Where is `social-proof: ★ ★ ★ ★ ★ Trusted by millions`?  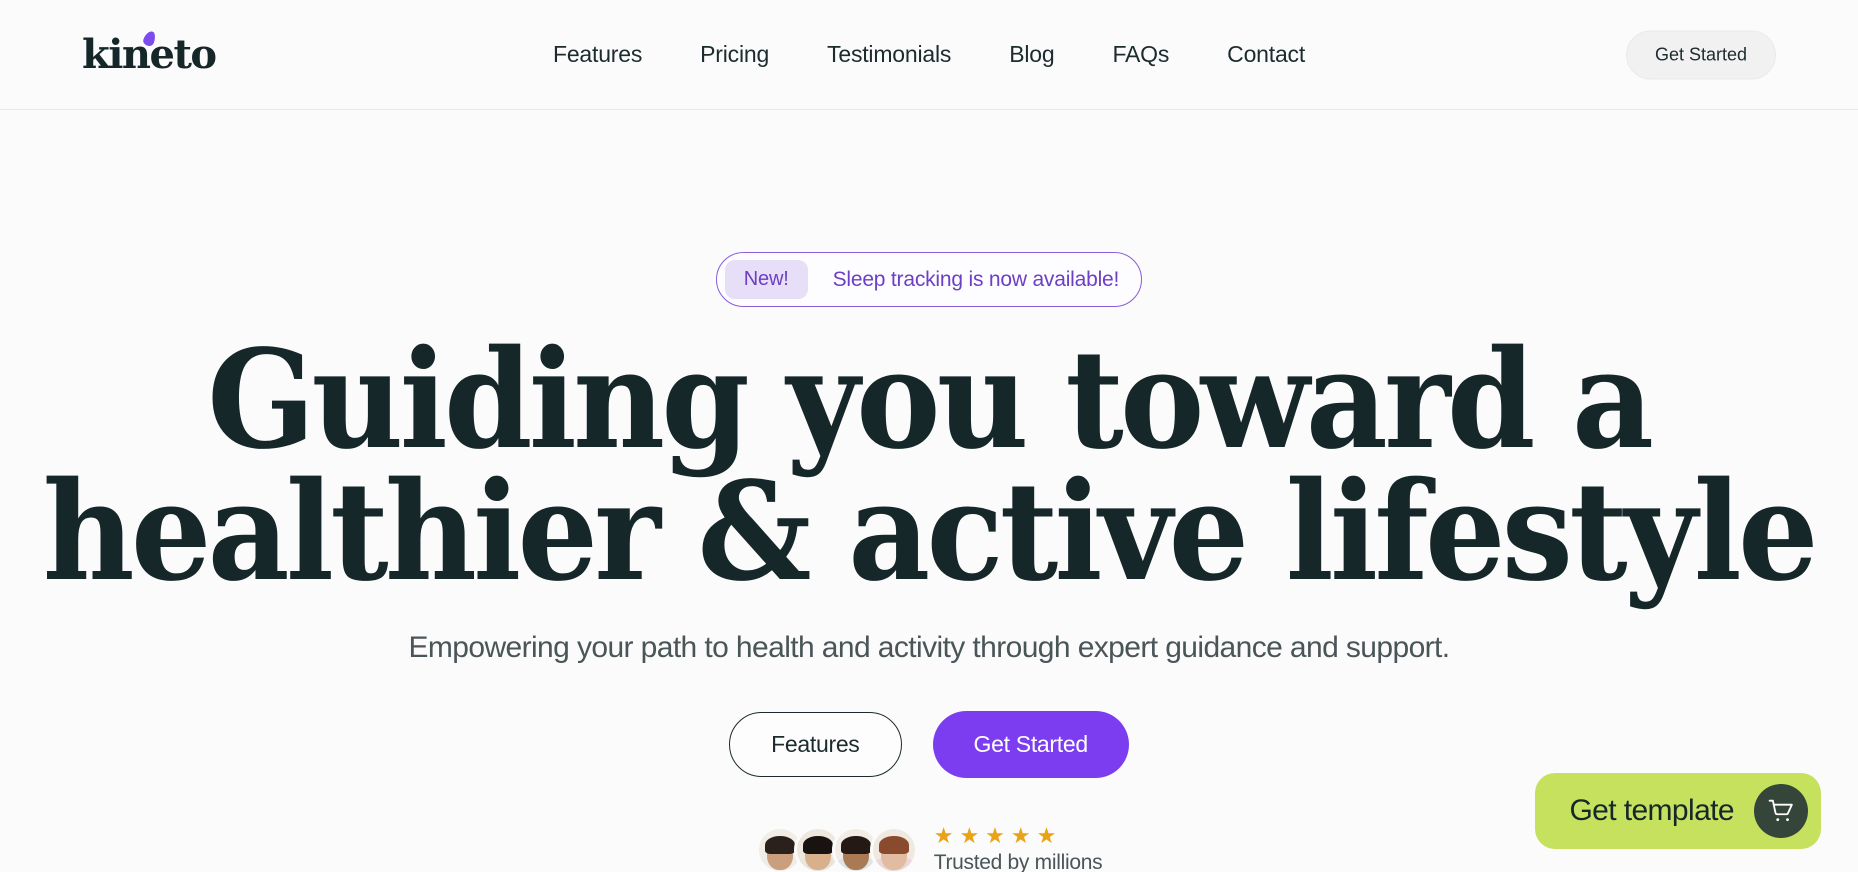
social-proof: ★ ★ ★ ★ ★ Trusted by millions is located at coordinates (929, 847).